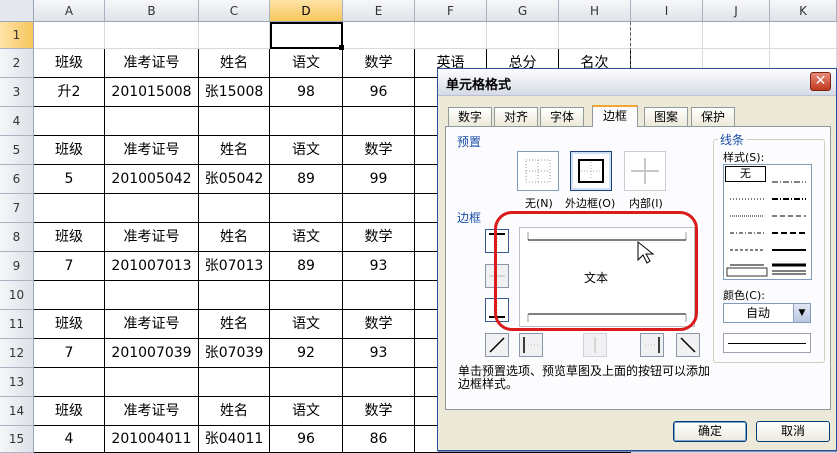 The width and height of the screenshot is (837, 453). What do you see at coordinates (152, 266) in the screenshot?
I see `cell-B9: 201007013` at bounding box center [152, 266].